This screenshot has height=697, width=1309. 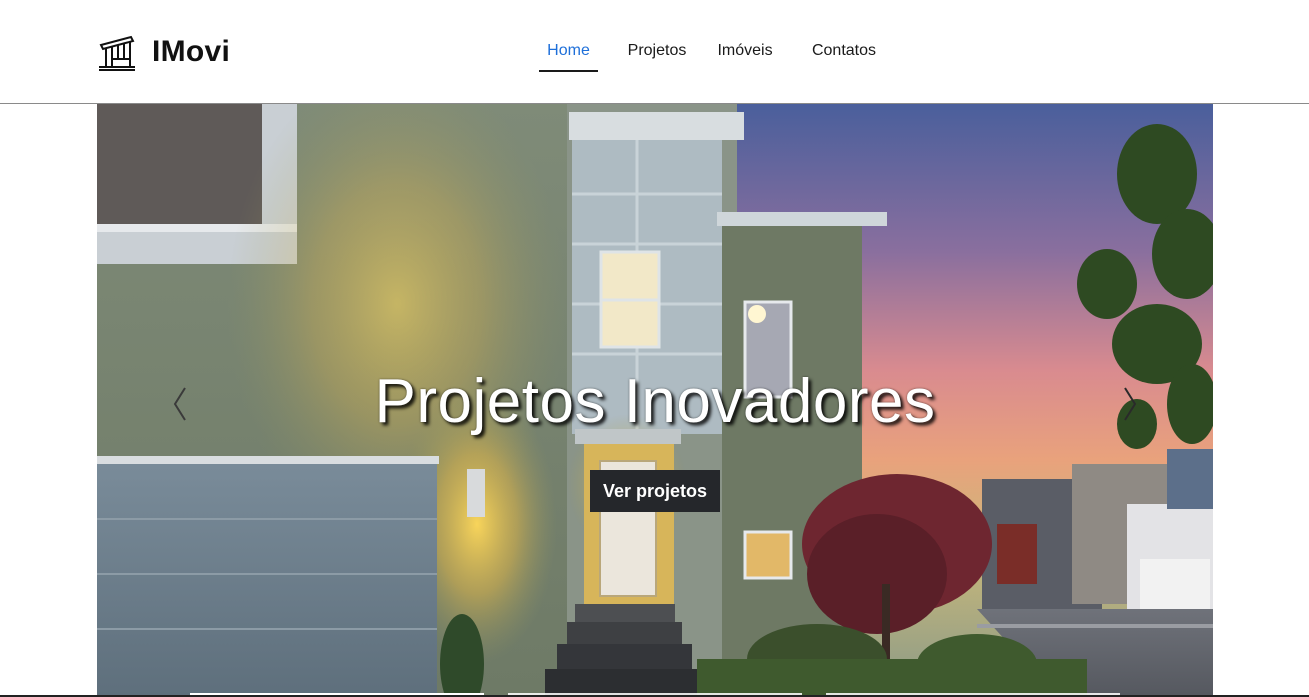 What do you see at coordinates (568, 51) in the screenshot?
I see `nav-item-home: Home` at bounding box center [568, 51].